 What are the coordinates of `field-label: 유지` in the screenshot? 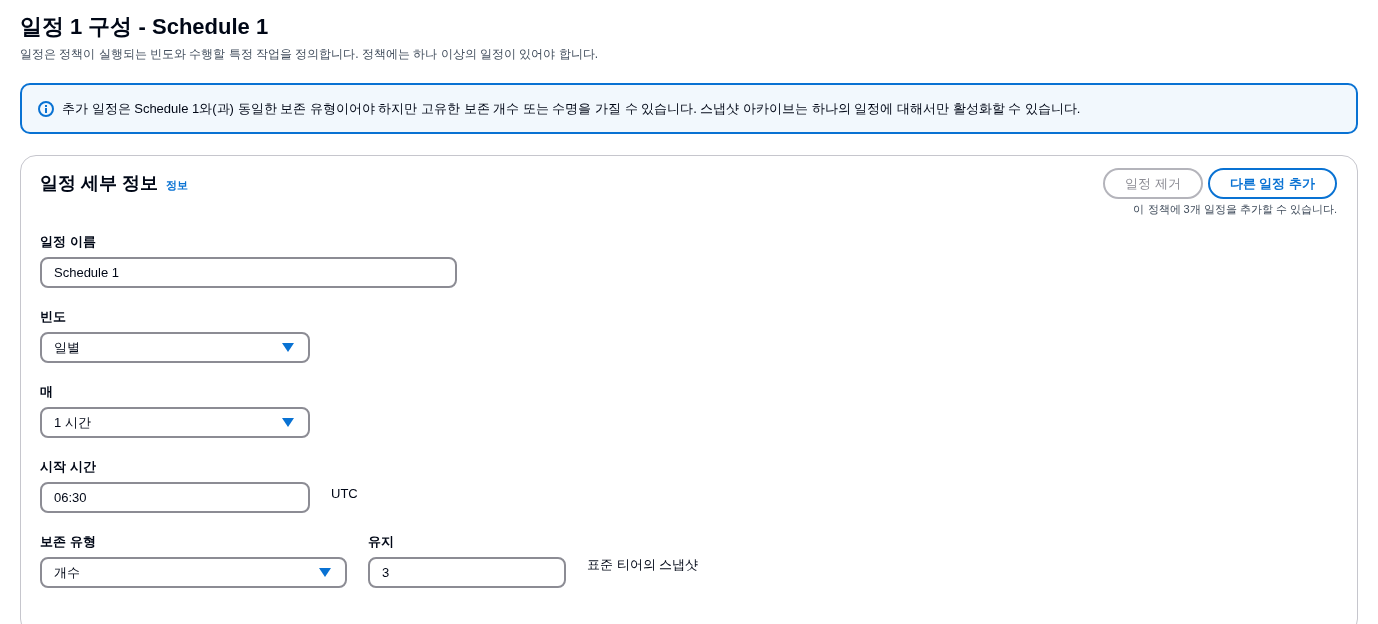 It's located at (381, 542).